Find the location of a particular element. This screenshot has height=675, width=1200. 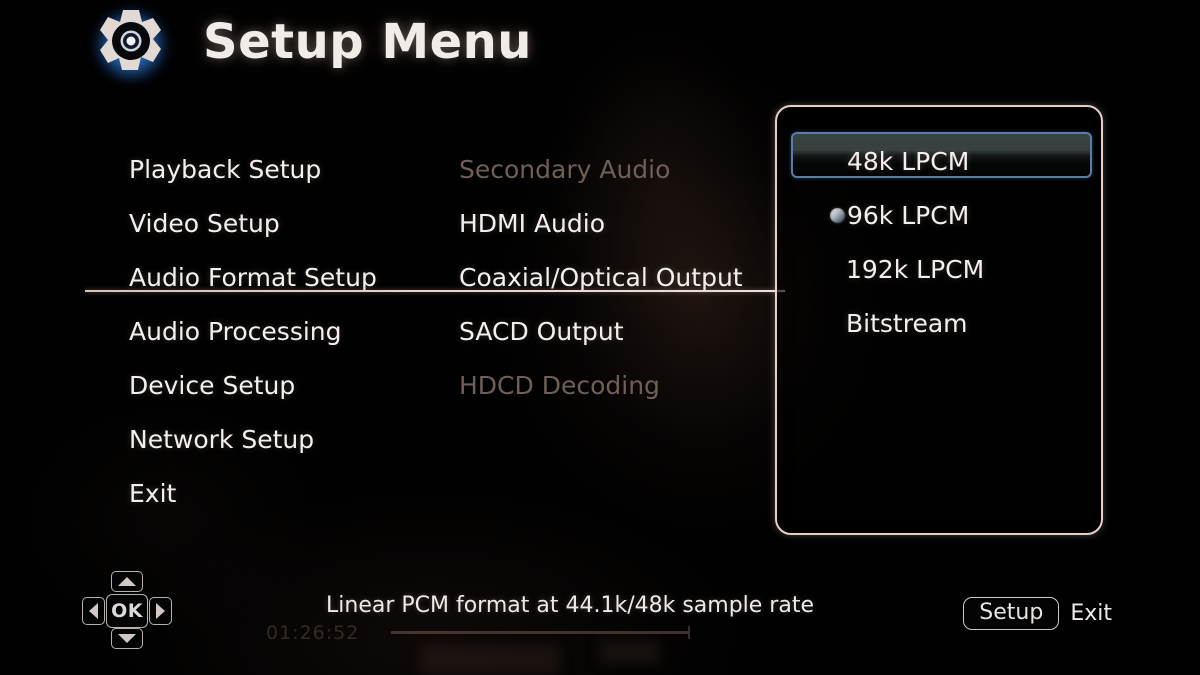

sidebar-item-device-setup: Device Setup is located at coordinates (289, 386).